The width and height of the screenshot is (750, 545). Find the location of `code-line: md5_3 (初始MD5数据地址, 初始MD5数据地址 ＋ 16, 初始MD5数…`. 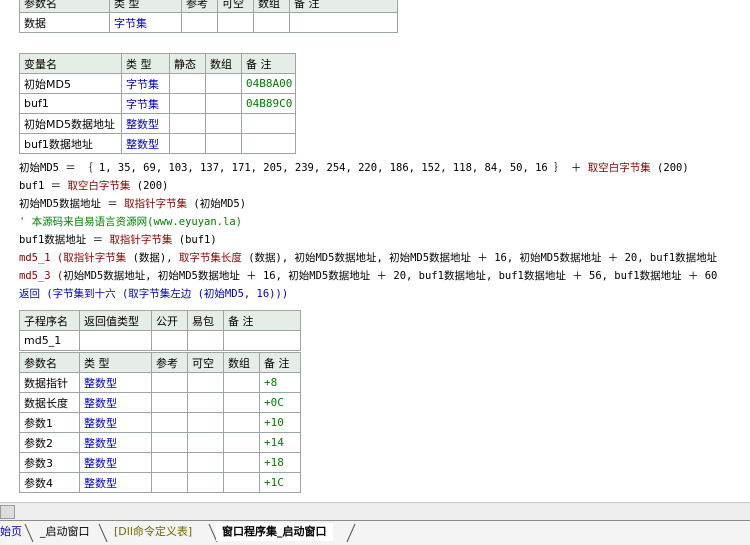

code-line: md5_3 (初始MD5数据地址, 初始MD5数据地址 ＋ 16, 初始MD5数… is located at coordinates (368, 276).